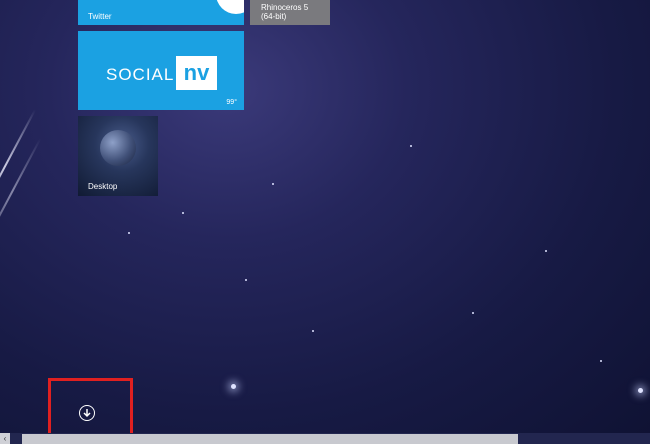  I want to click on all-apps-button, so click(87, 413).